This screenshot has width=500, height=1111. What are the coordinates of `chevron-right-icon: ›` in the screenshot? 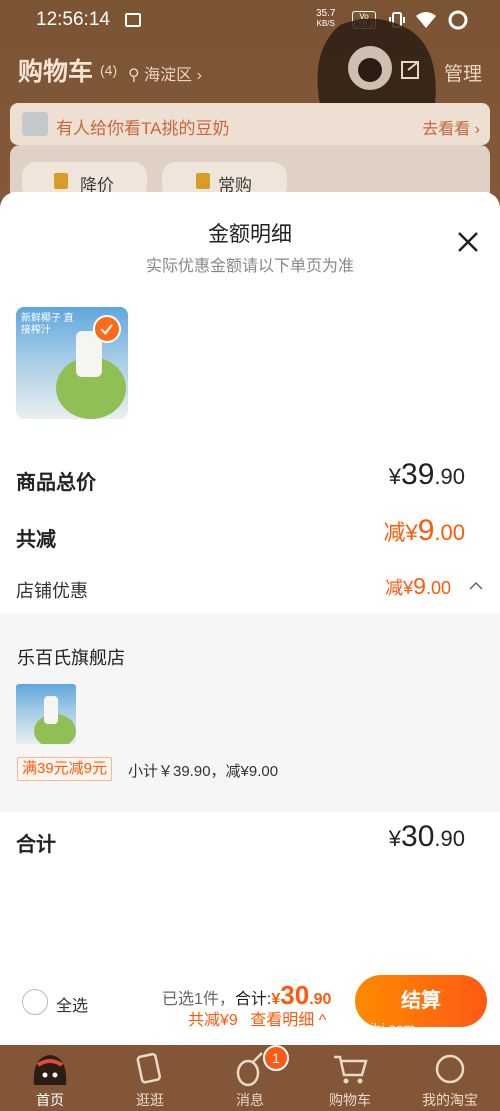 It's located at (199, 75).